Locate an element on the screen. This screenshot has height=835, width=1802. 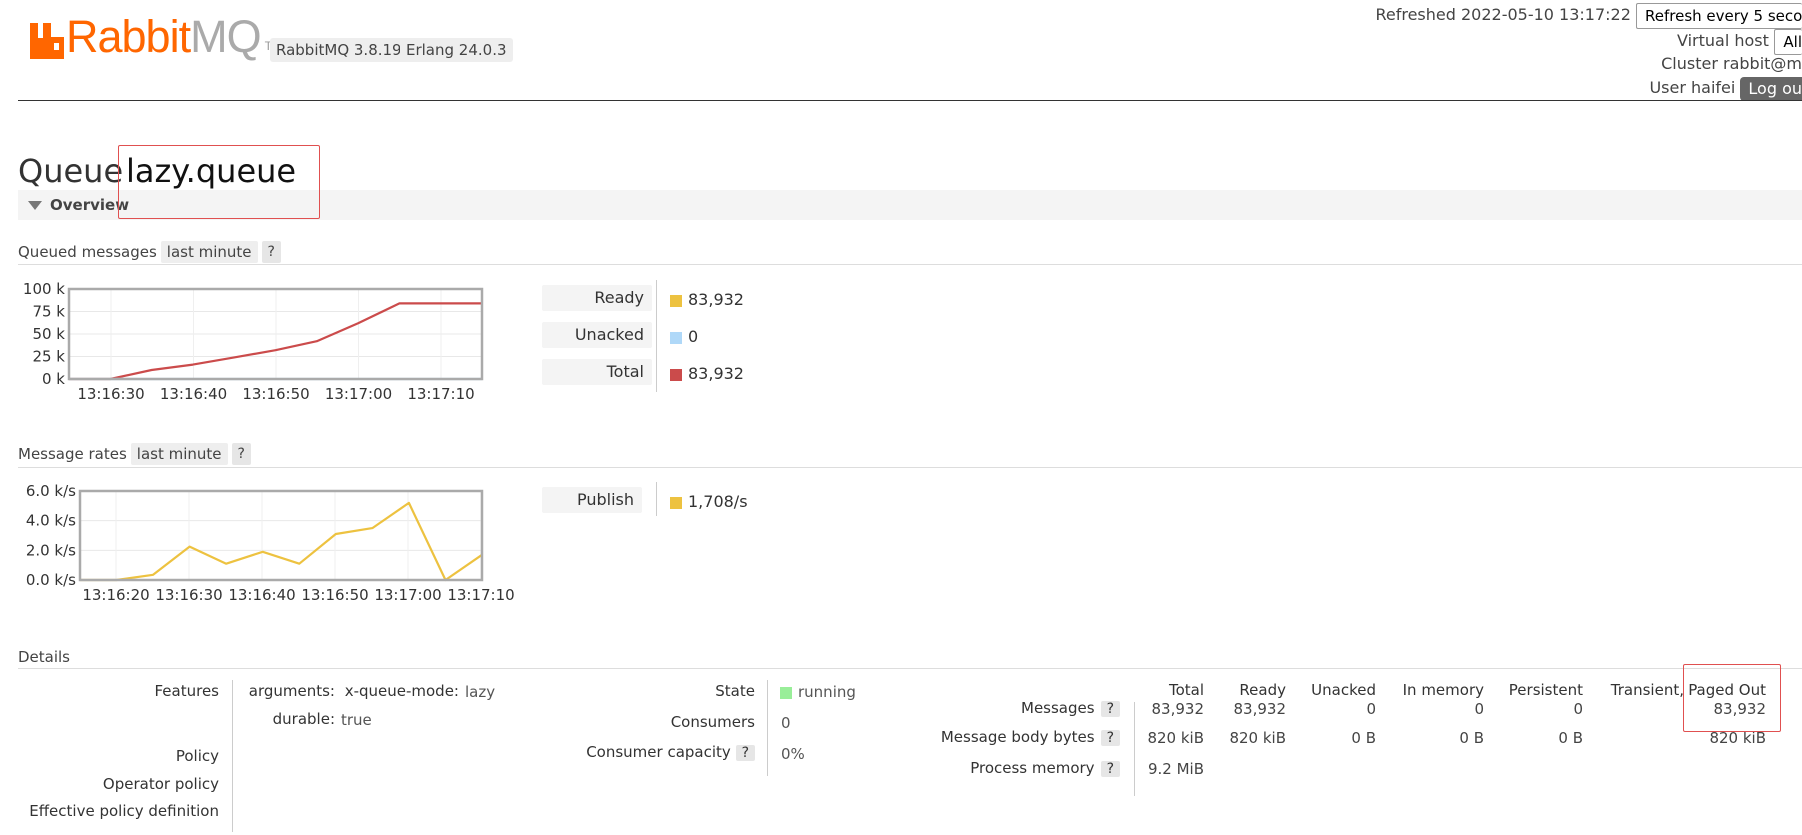
stats-header-unacked: Unacked is located at coordinates (1343, 690).